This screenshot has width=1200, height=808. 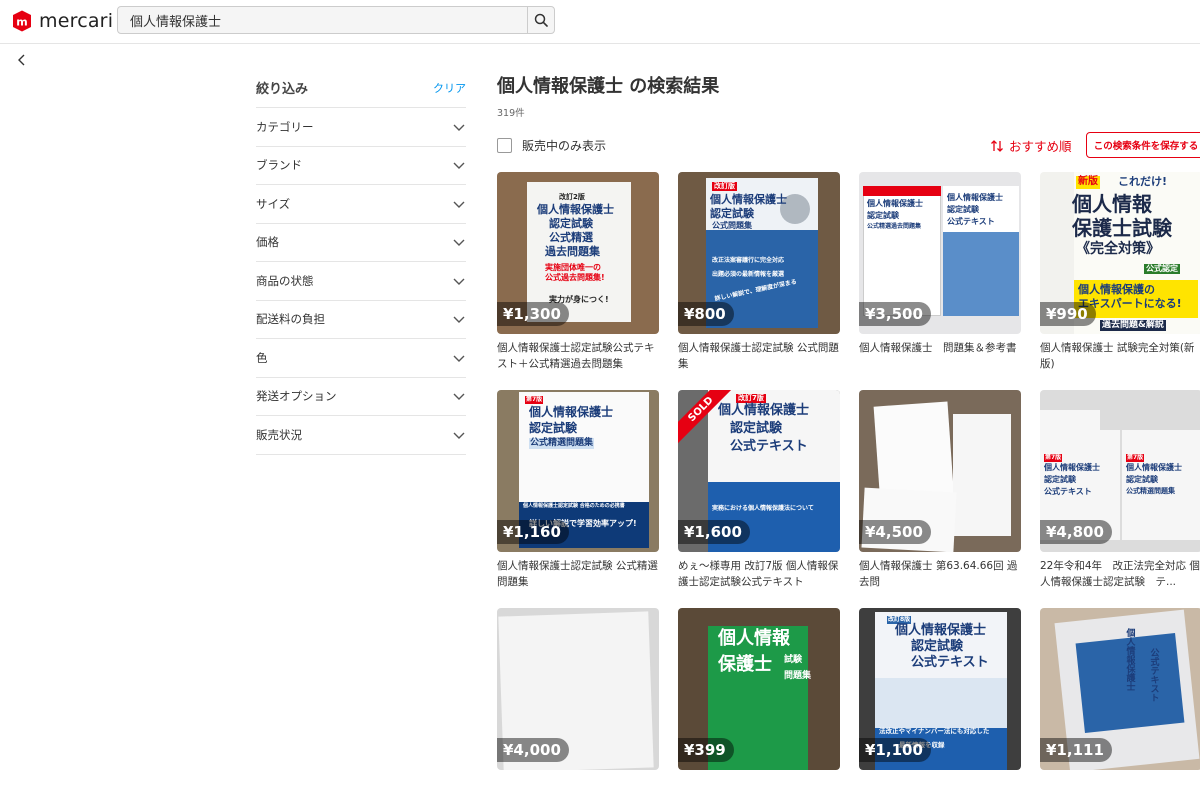 I want to click on item-price: ¥1,100, so click(x=895, y=750).